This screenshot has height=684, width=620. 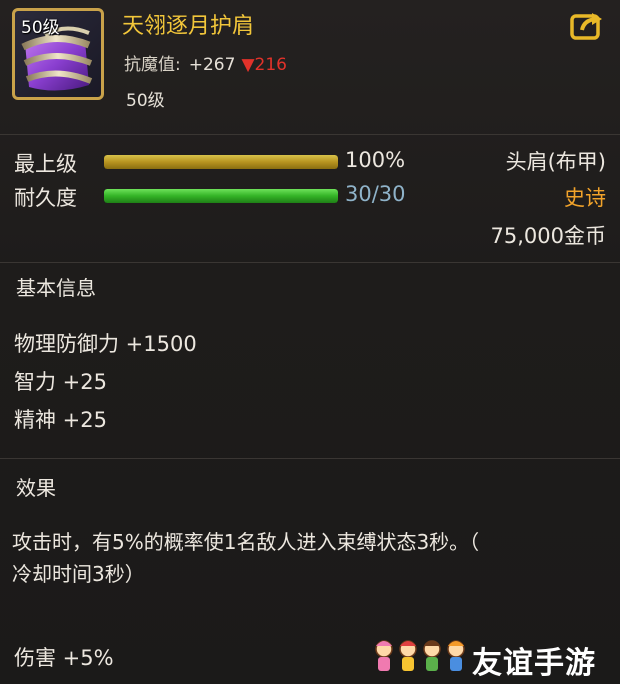 I want to click on share-export-icon, so click(x=587, y=25).